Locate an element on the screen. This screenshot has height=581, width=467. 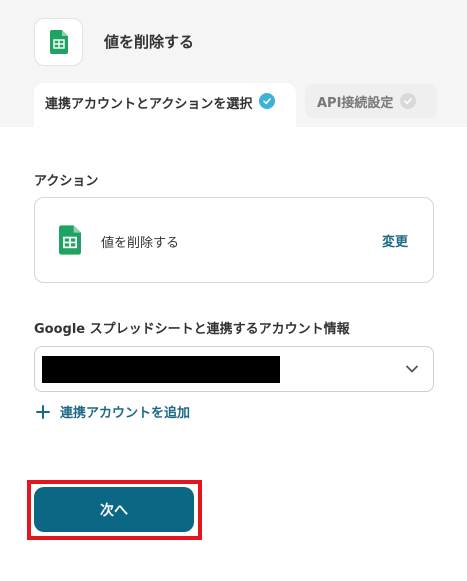
tab-account-action: 連携アカウントとアクションを選択 is located at coordinates (165, 105).